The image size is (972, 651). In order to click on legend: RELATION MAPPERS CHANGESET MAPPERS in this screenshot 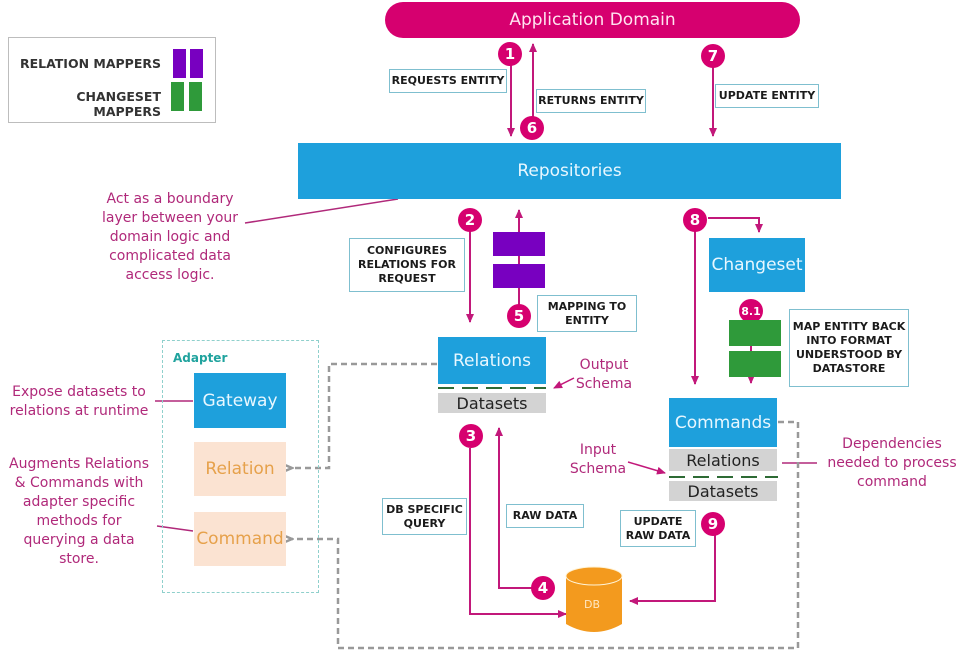, I will do `click(112, 80)`.